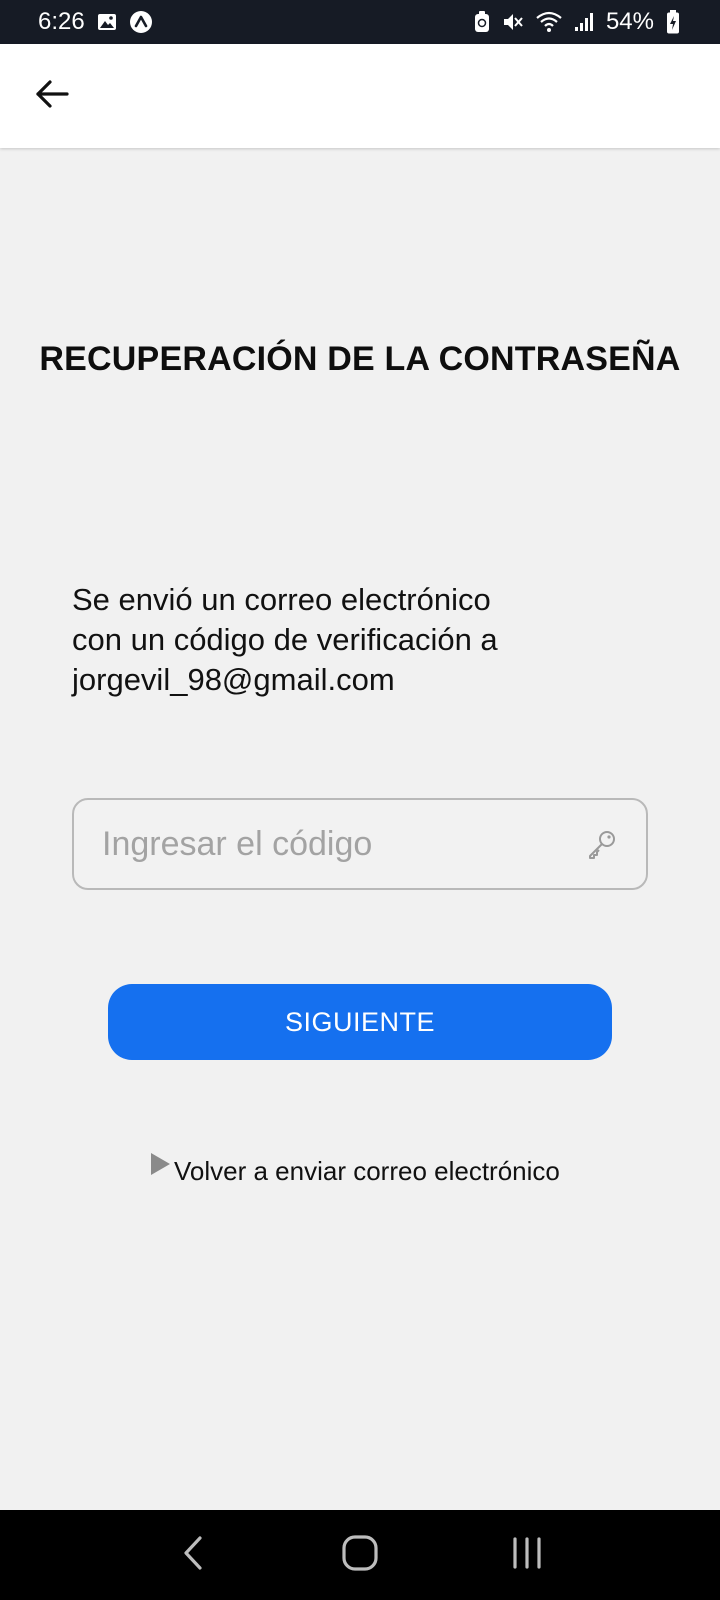 The height and width of the screenshot is (1600, 720). I want to click on key-icon, so click(602, 844).